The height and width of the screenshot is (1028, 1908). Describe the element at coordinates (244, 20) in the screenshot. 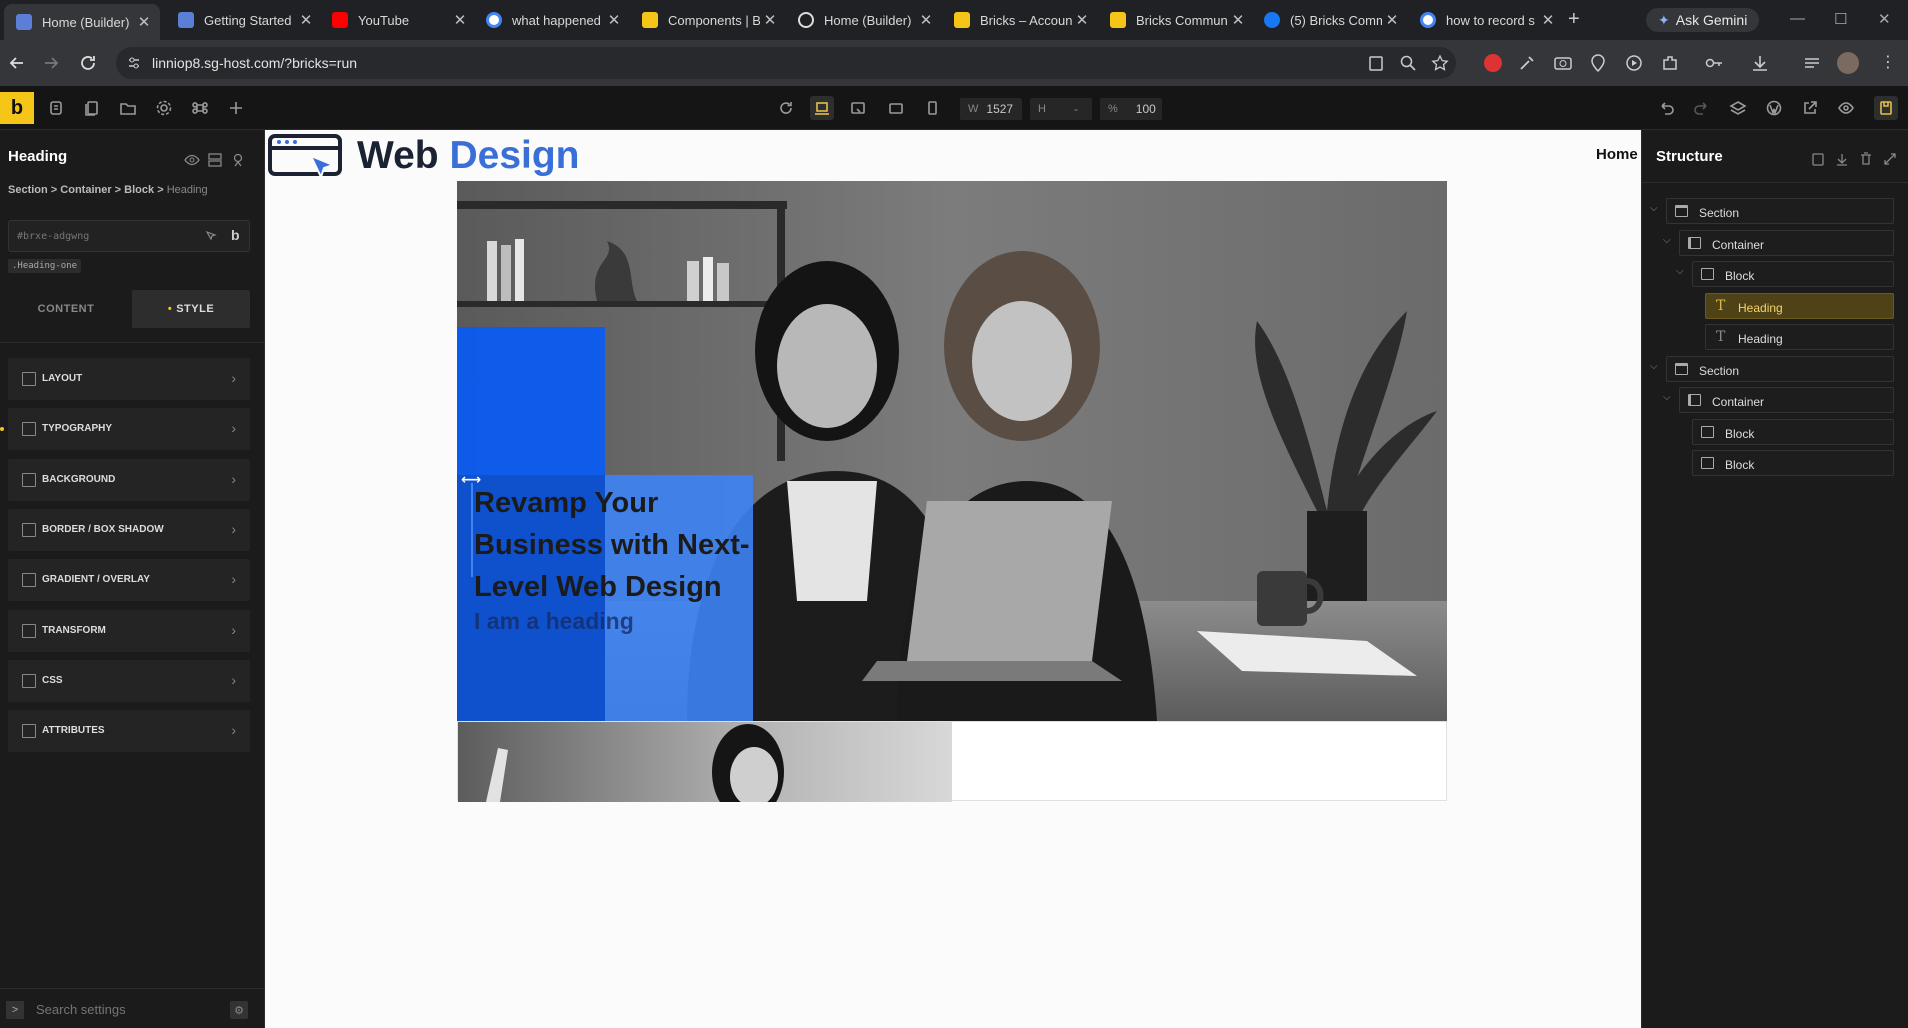

I see `browser-tab: Getting Started ✕` at that location.